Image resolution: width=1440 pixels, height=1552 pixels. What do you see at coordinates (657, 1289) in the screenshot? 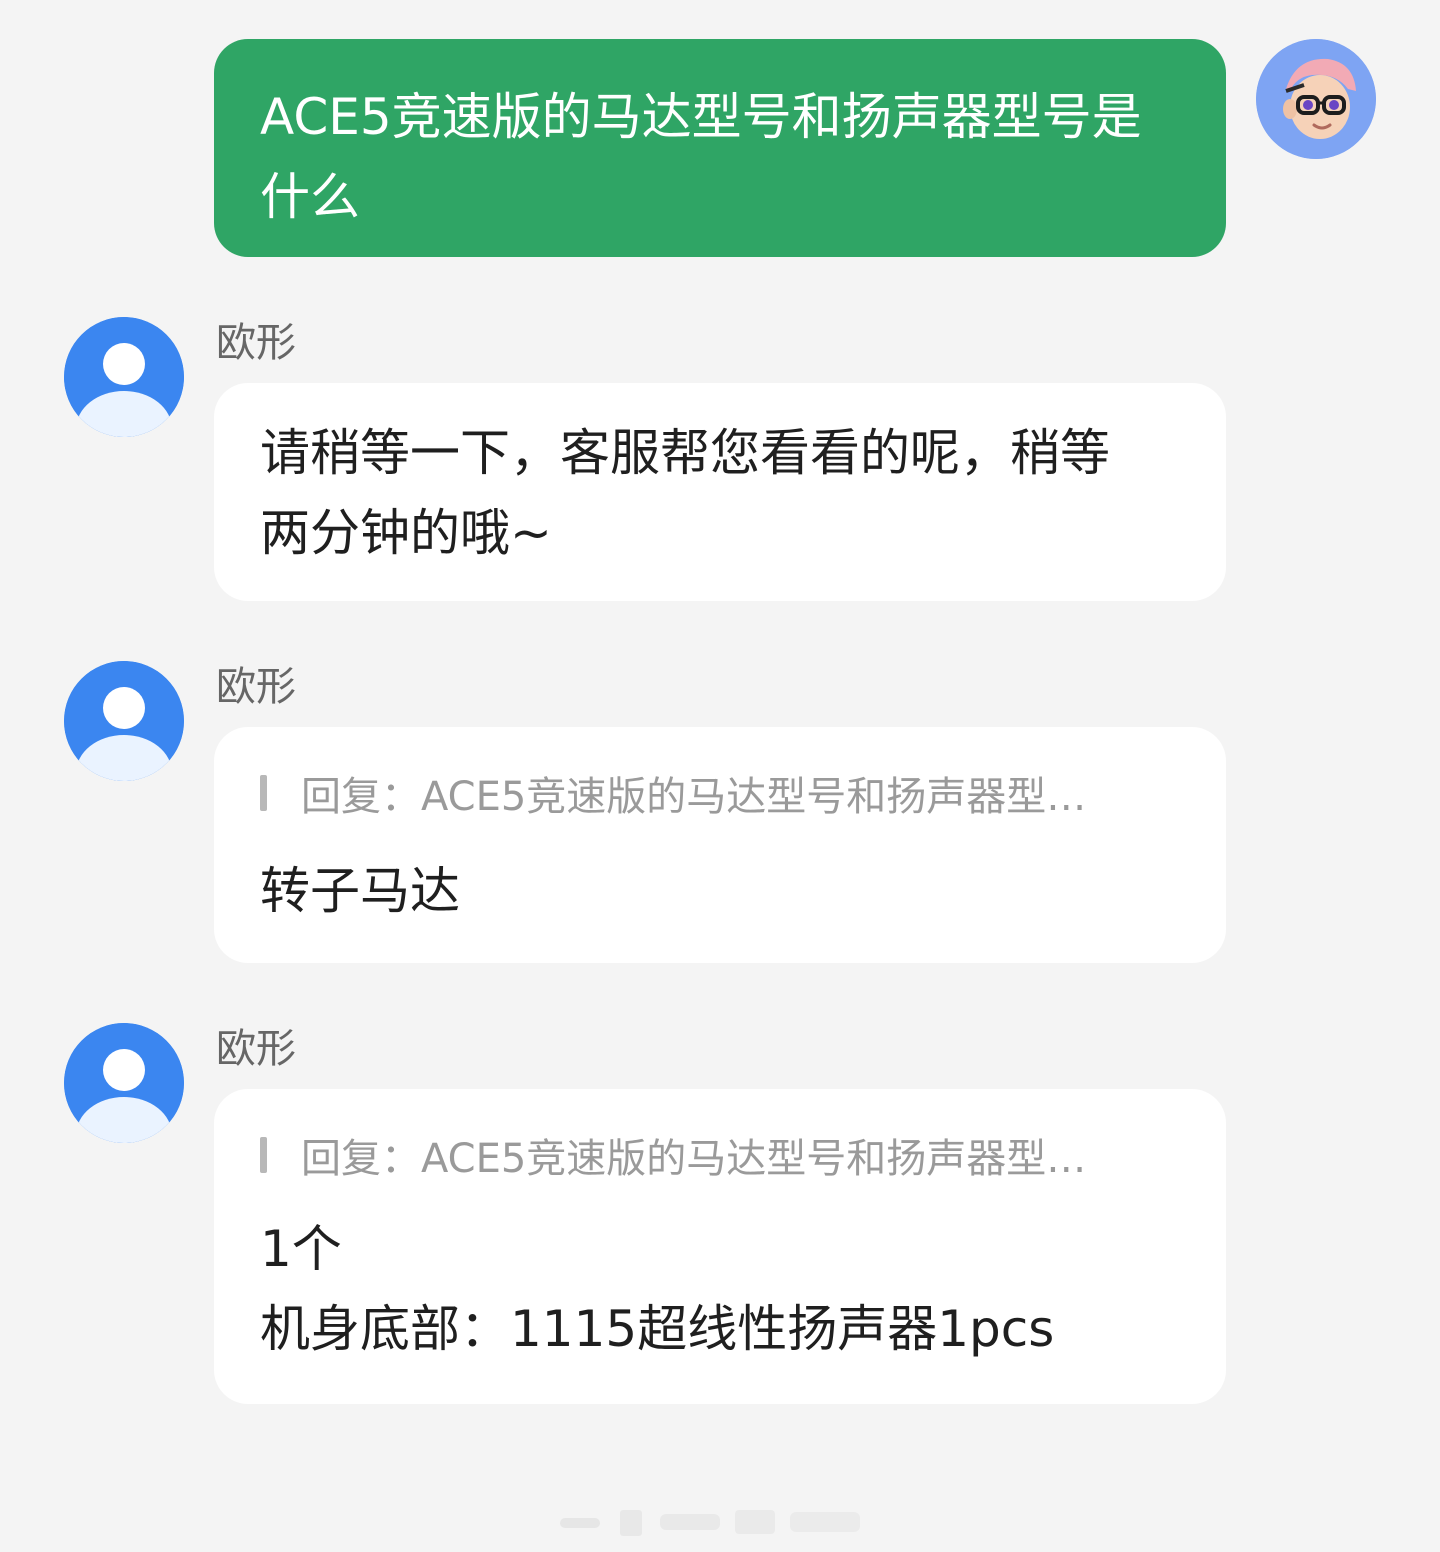
I see `agent-message-text: 1个 机身底部：1115超线性扬声器1pcs` at bounding box center [657, 1289].